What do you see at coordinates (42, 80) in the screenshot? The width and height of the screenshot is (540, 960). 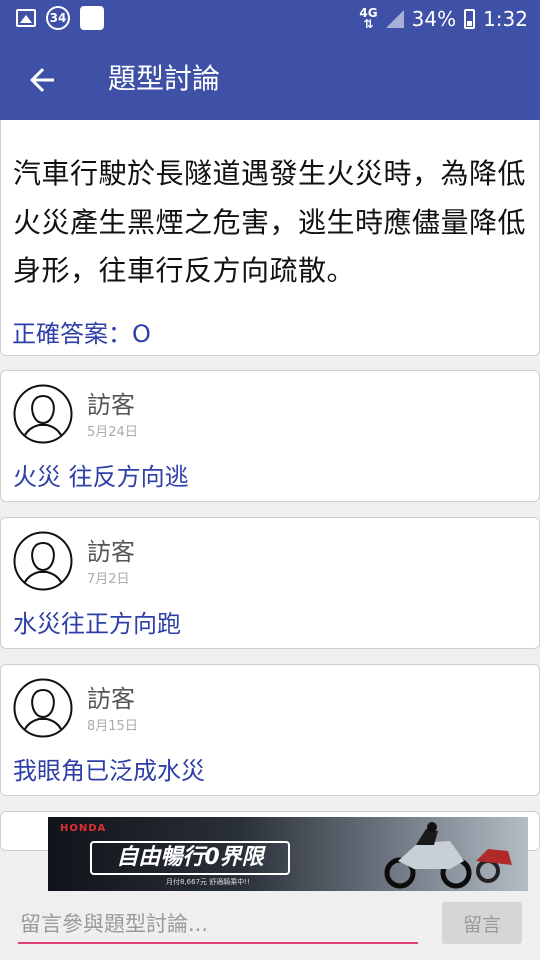 I see `arrow-back-icon` at bounding box center [42, 80].